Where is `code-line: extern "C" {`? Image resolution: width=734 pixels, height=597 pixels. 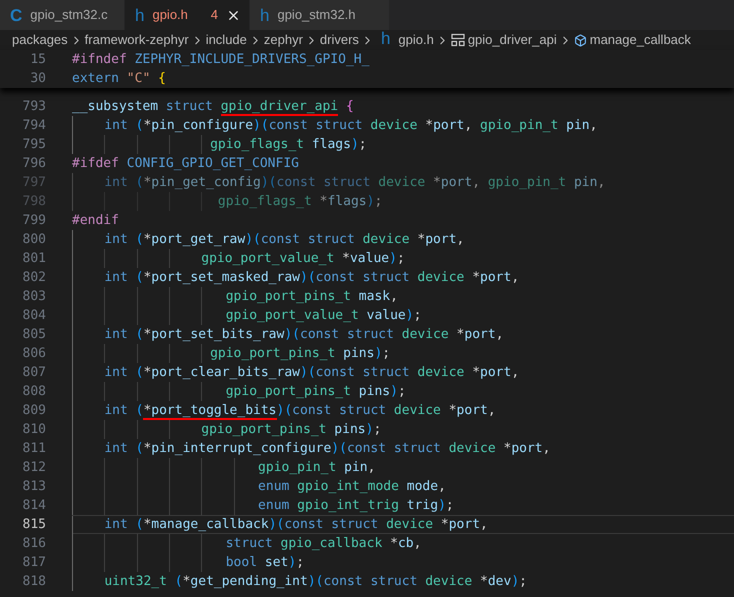 code-line: extern "C" { is located at coordinates (118, 79).